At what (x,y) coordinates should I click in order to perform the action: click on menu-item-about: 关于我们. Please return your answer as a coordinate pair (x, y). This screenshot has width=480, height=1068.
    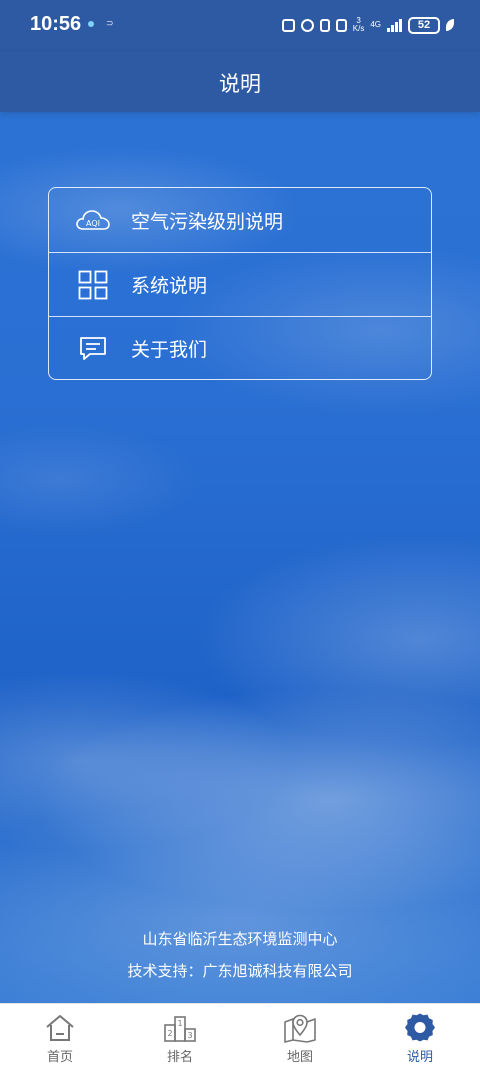
    Looking at the image, I should click on (240, 348).